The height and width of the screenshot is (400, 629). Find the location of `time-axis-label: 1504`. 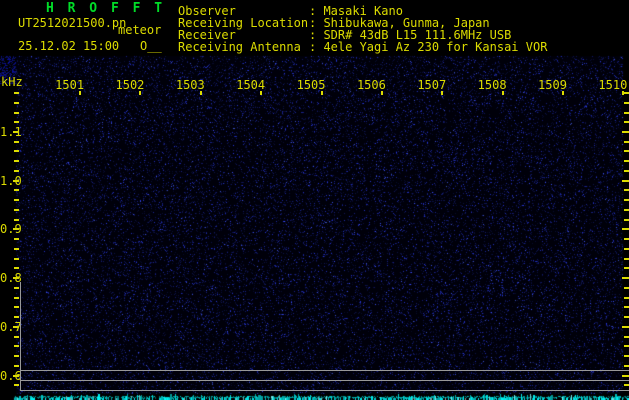

time-axis-label: 1504 is located at coordinates (251, 85).